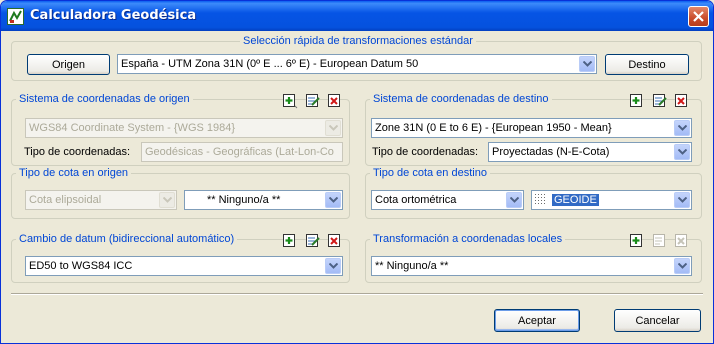  What do you see at coordinates (611, 200) in the screenshot?
I see `destination-height-model-select: GEOIDE` at bounding box center [611, 200].